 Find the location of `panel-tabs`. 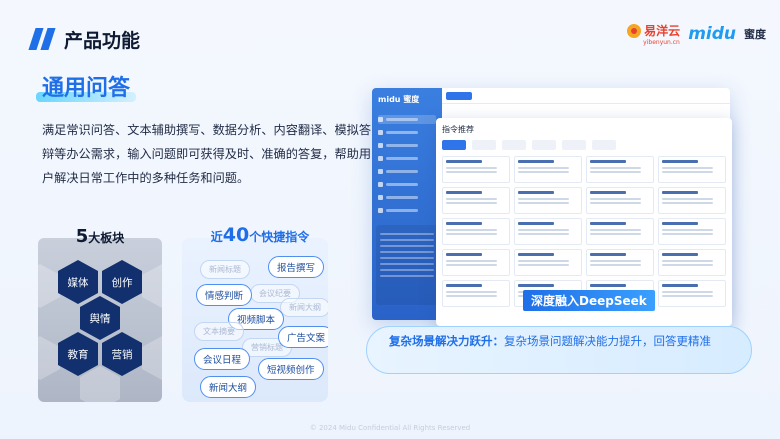

panel-tabs is located at coordinates (529, 145).